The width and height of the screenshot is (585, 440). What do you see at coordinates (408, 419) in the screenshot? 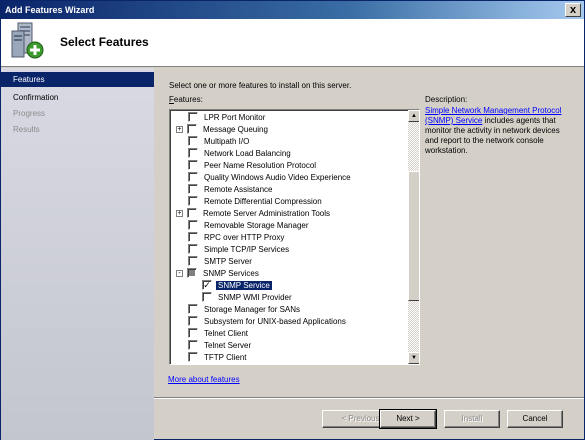
I see `next-button: Next >` at bounding box center [408, 419].